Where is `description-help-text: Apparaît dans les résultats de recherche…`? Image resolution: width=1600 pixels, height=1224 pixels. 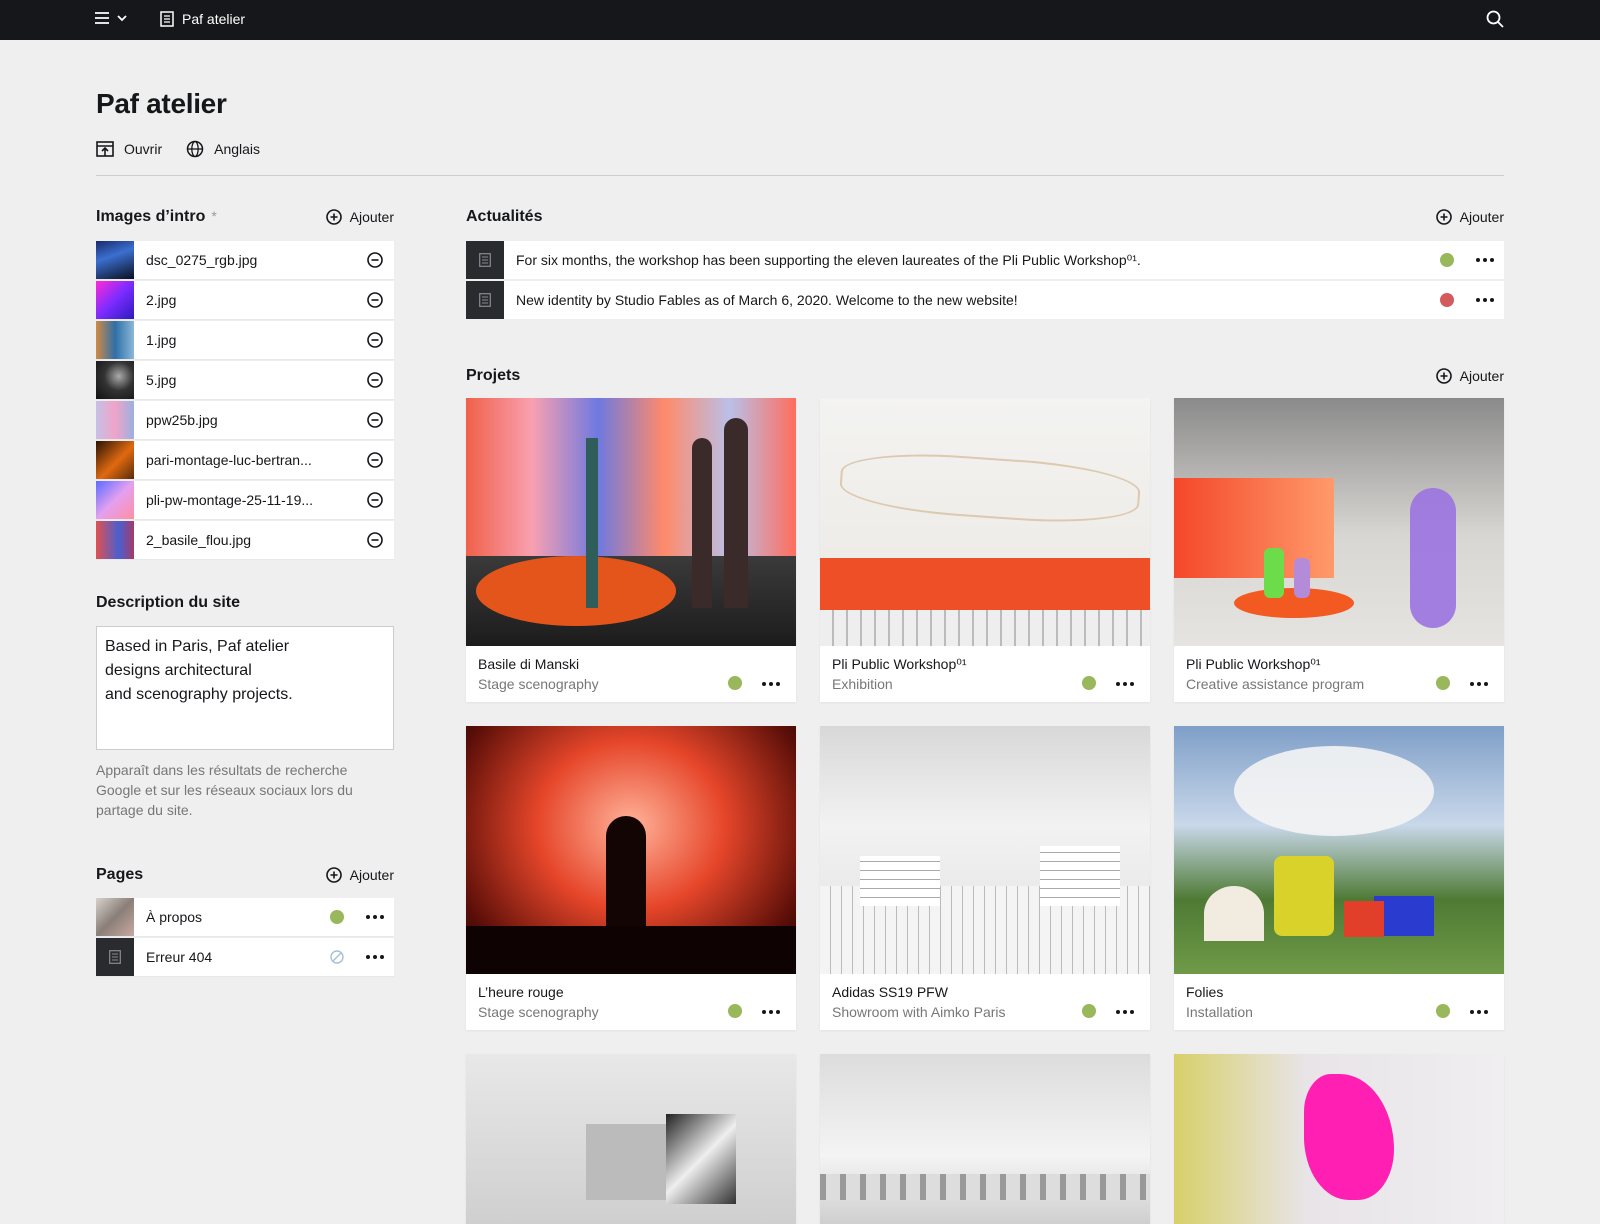 description-help-text: Apparaît dans les résultats de recherche… is located at coordinates (224, 790).